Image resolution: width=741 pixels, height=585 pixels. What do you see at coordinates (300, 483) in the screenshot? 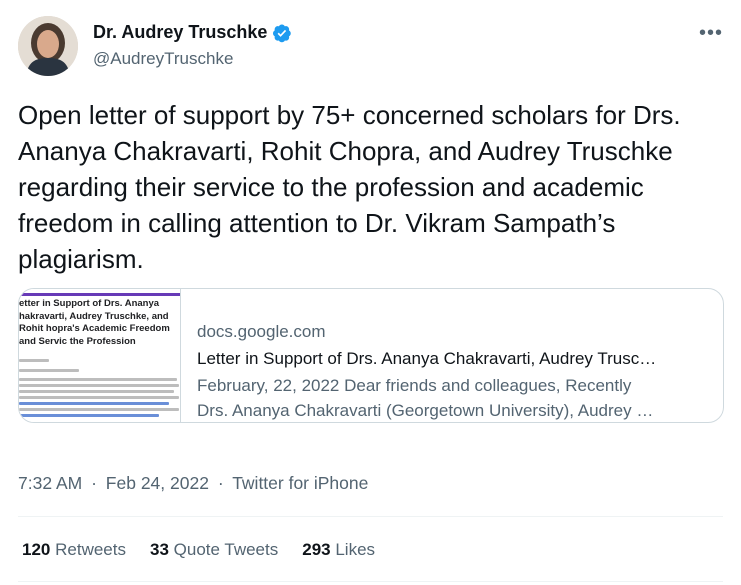
I see `tweet-source: Twitter for iPhone` at bounding box center [300, 483].